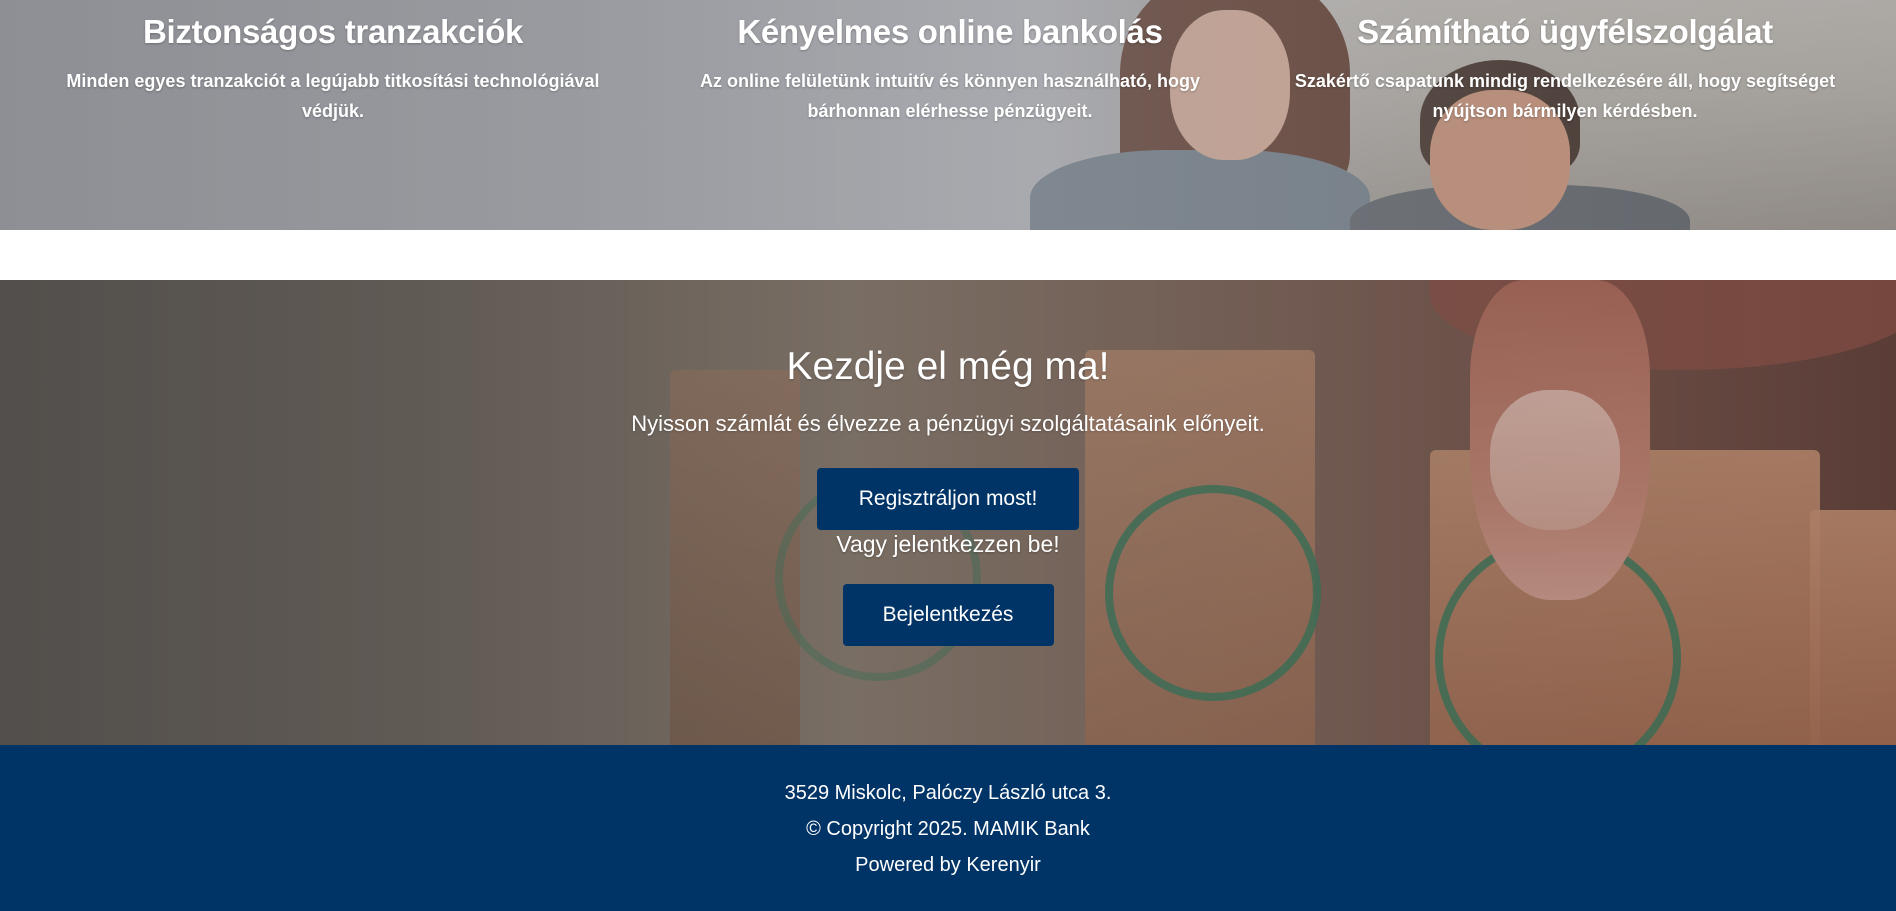 This screenshot has height=911, width=1896. Describe the element at coordinates (948, 793) in the screenshot. I see `footer-address: 3529 Miskolc, Palóczy László utca 3.` at that location.